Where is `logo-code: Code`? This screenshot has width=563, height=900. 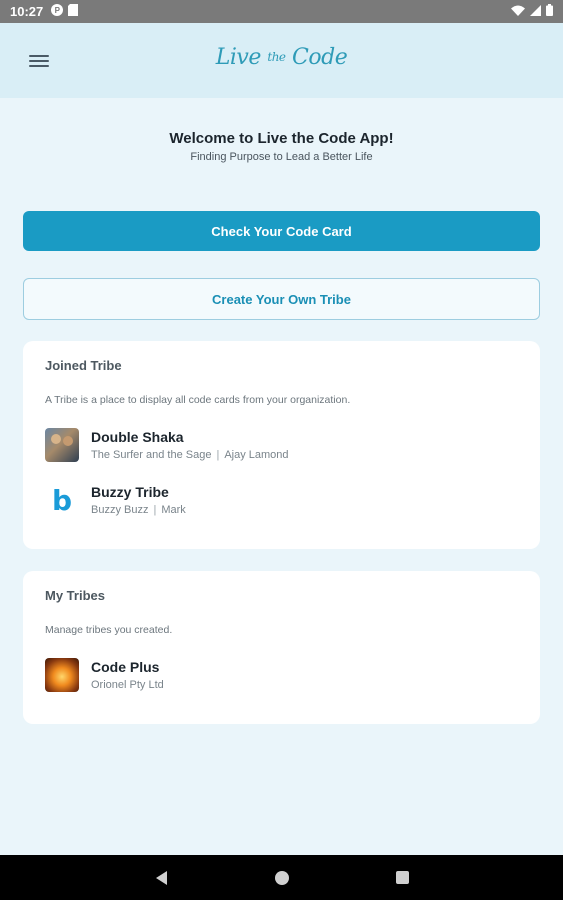
logo-code: Code is located at coordinates (320, 57).